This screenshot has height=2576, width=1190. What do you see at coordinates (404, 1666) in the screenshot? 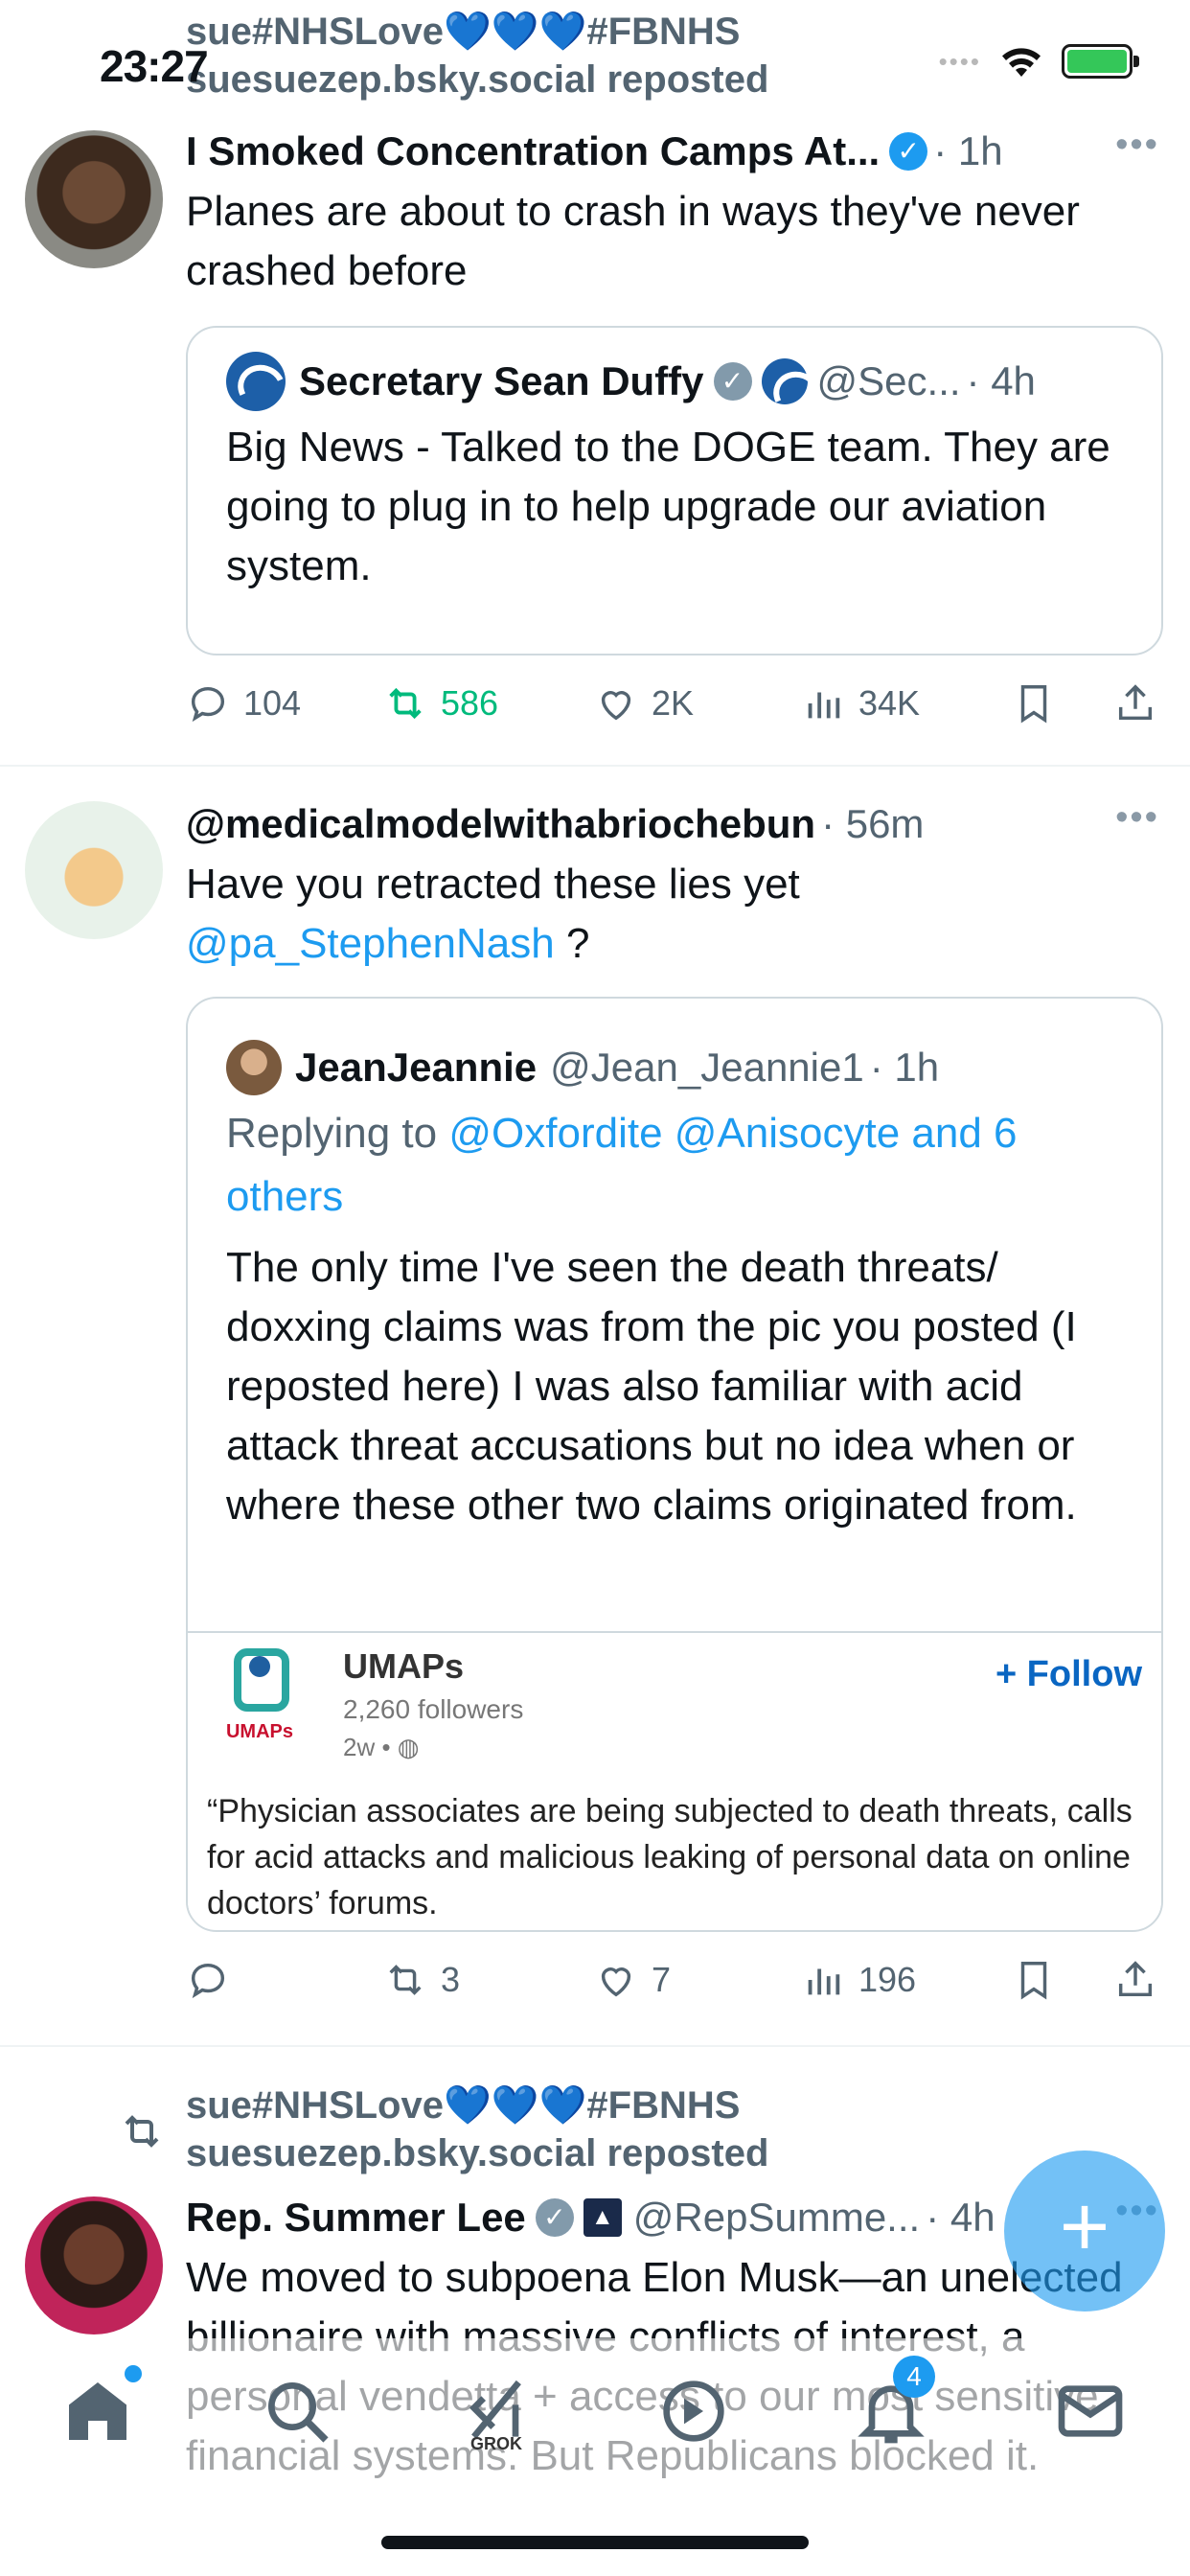
I see `embed-org-name: UMAPs` at bounding box center [404, 1666].